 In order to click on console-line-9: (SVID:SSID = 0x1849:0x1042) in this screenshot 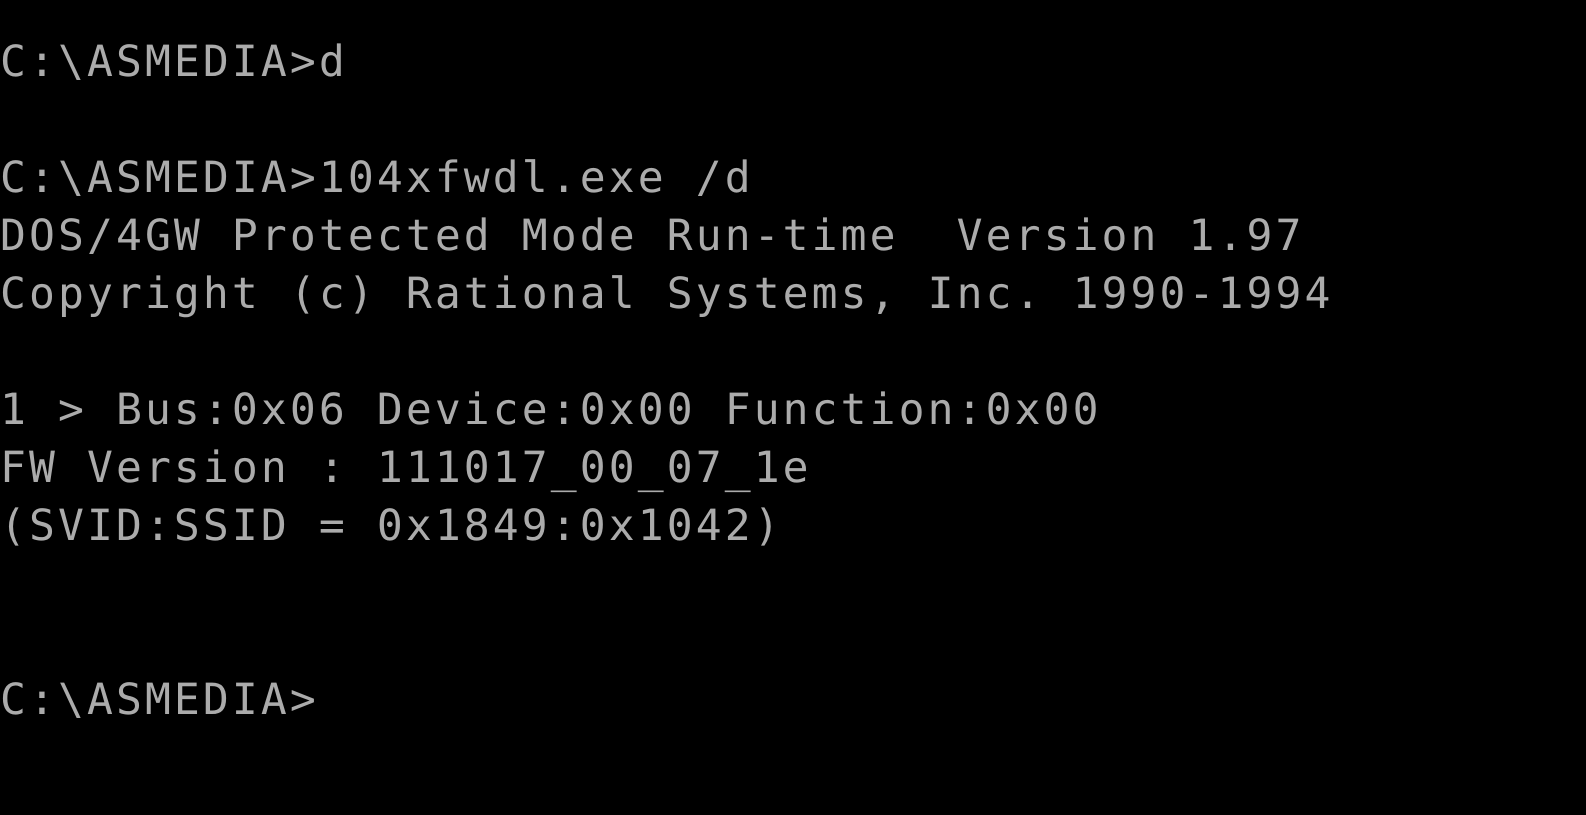, I will do `click(391, 526)`.